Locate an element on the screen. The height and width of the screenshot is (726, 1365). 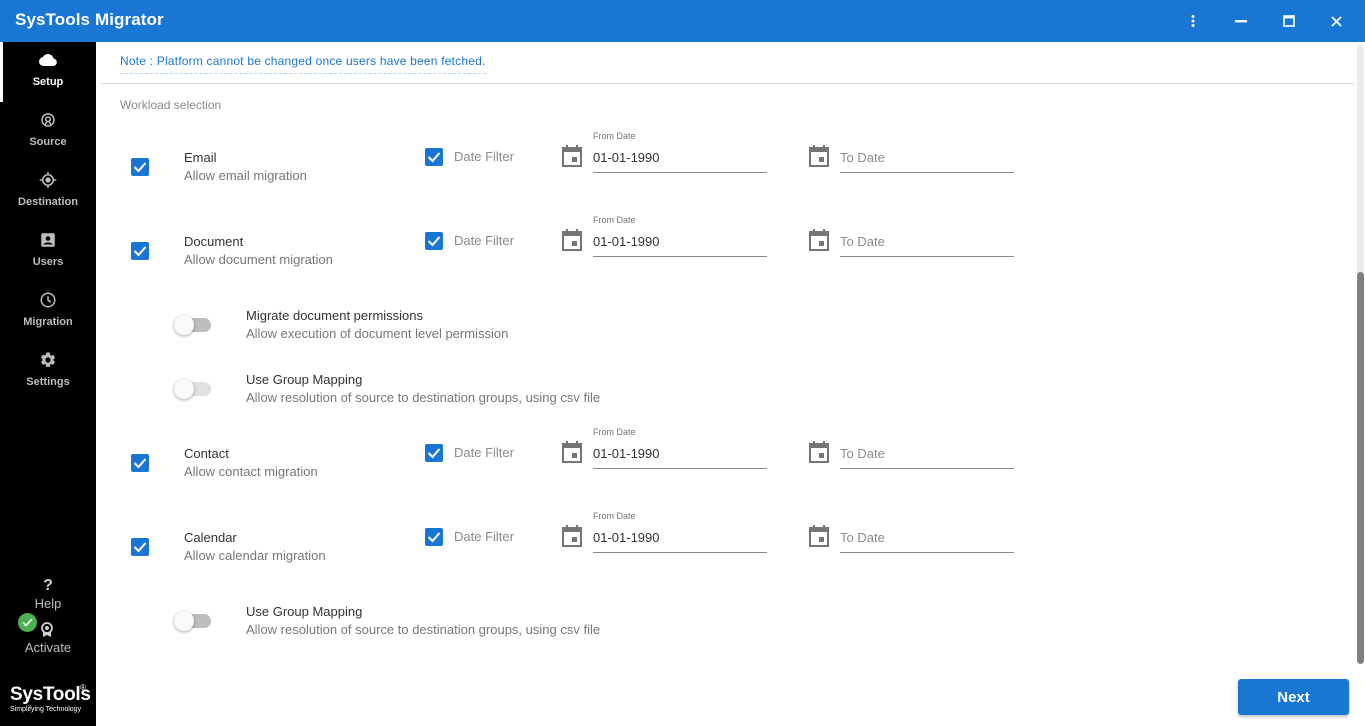
document-date-filter-checkbox is located at coordinates (434, 241).